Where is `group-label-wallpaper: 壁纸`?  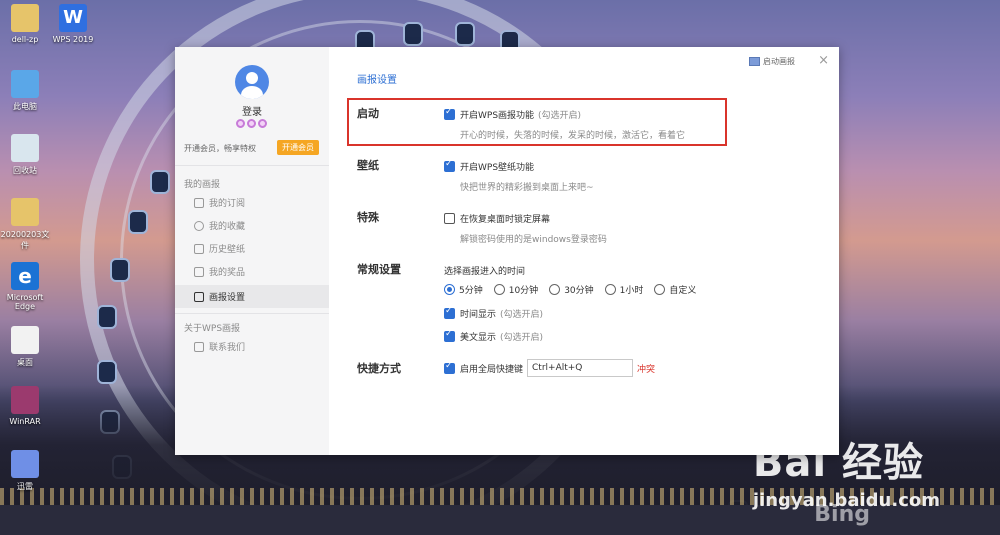
group-label-wallpaper: 壁纸 is located at coordinates (368, 165).